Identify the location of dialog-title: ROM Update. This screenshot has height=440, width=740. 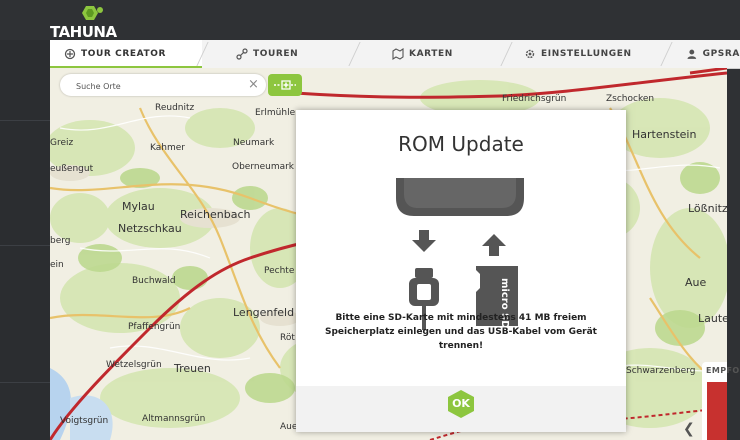
(461, 144).